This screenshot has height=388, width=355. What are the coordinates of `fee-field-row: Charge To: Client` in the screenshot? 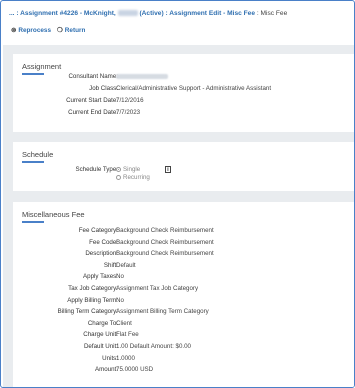 It's located at (183, 324).